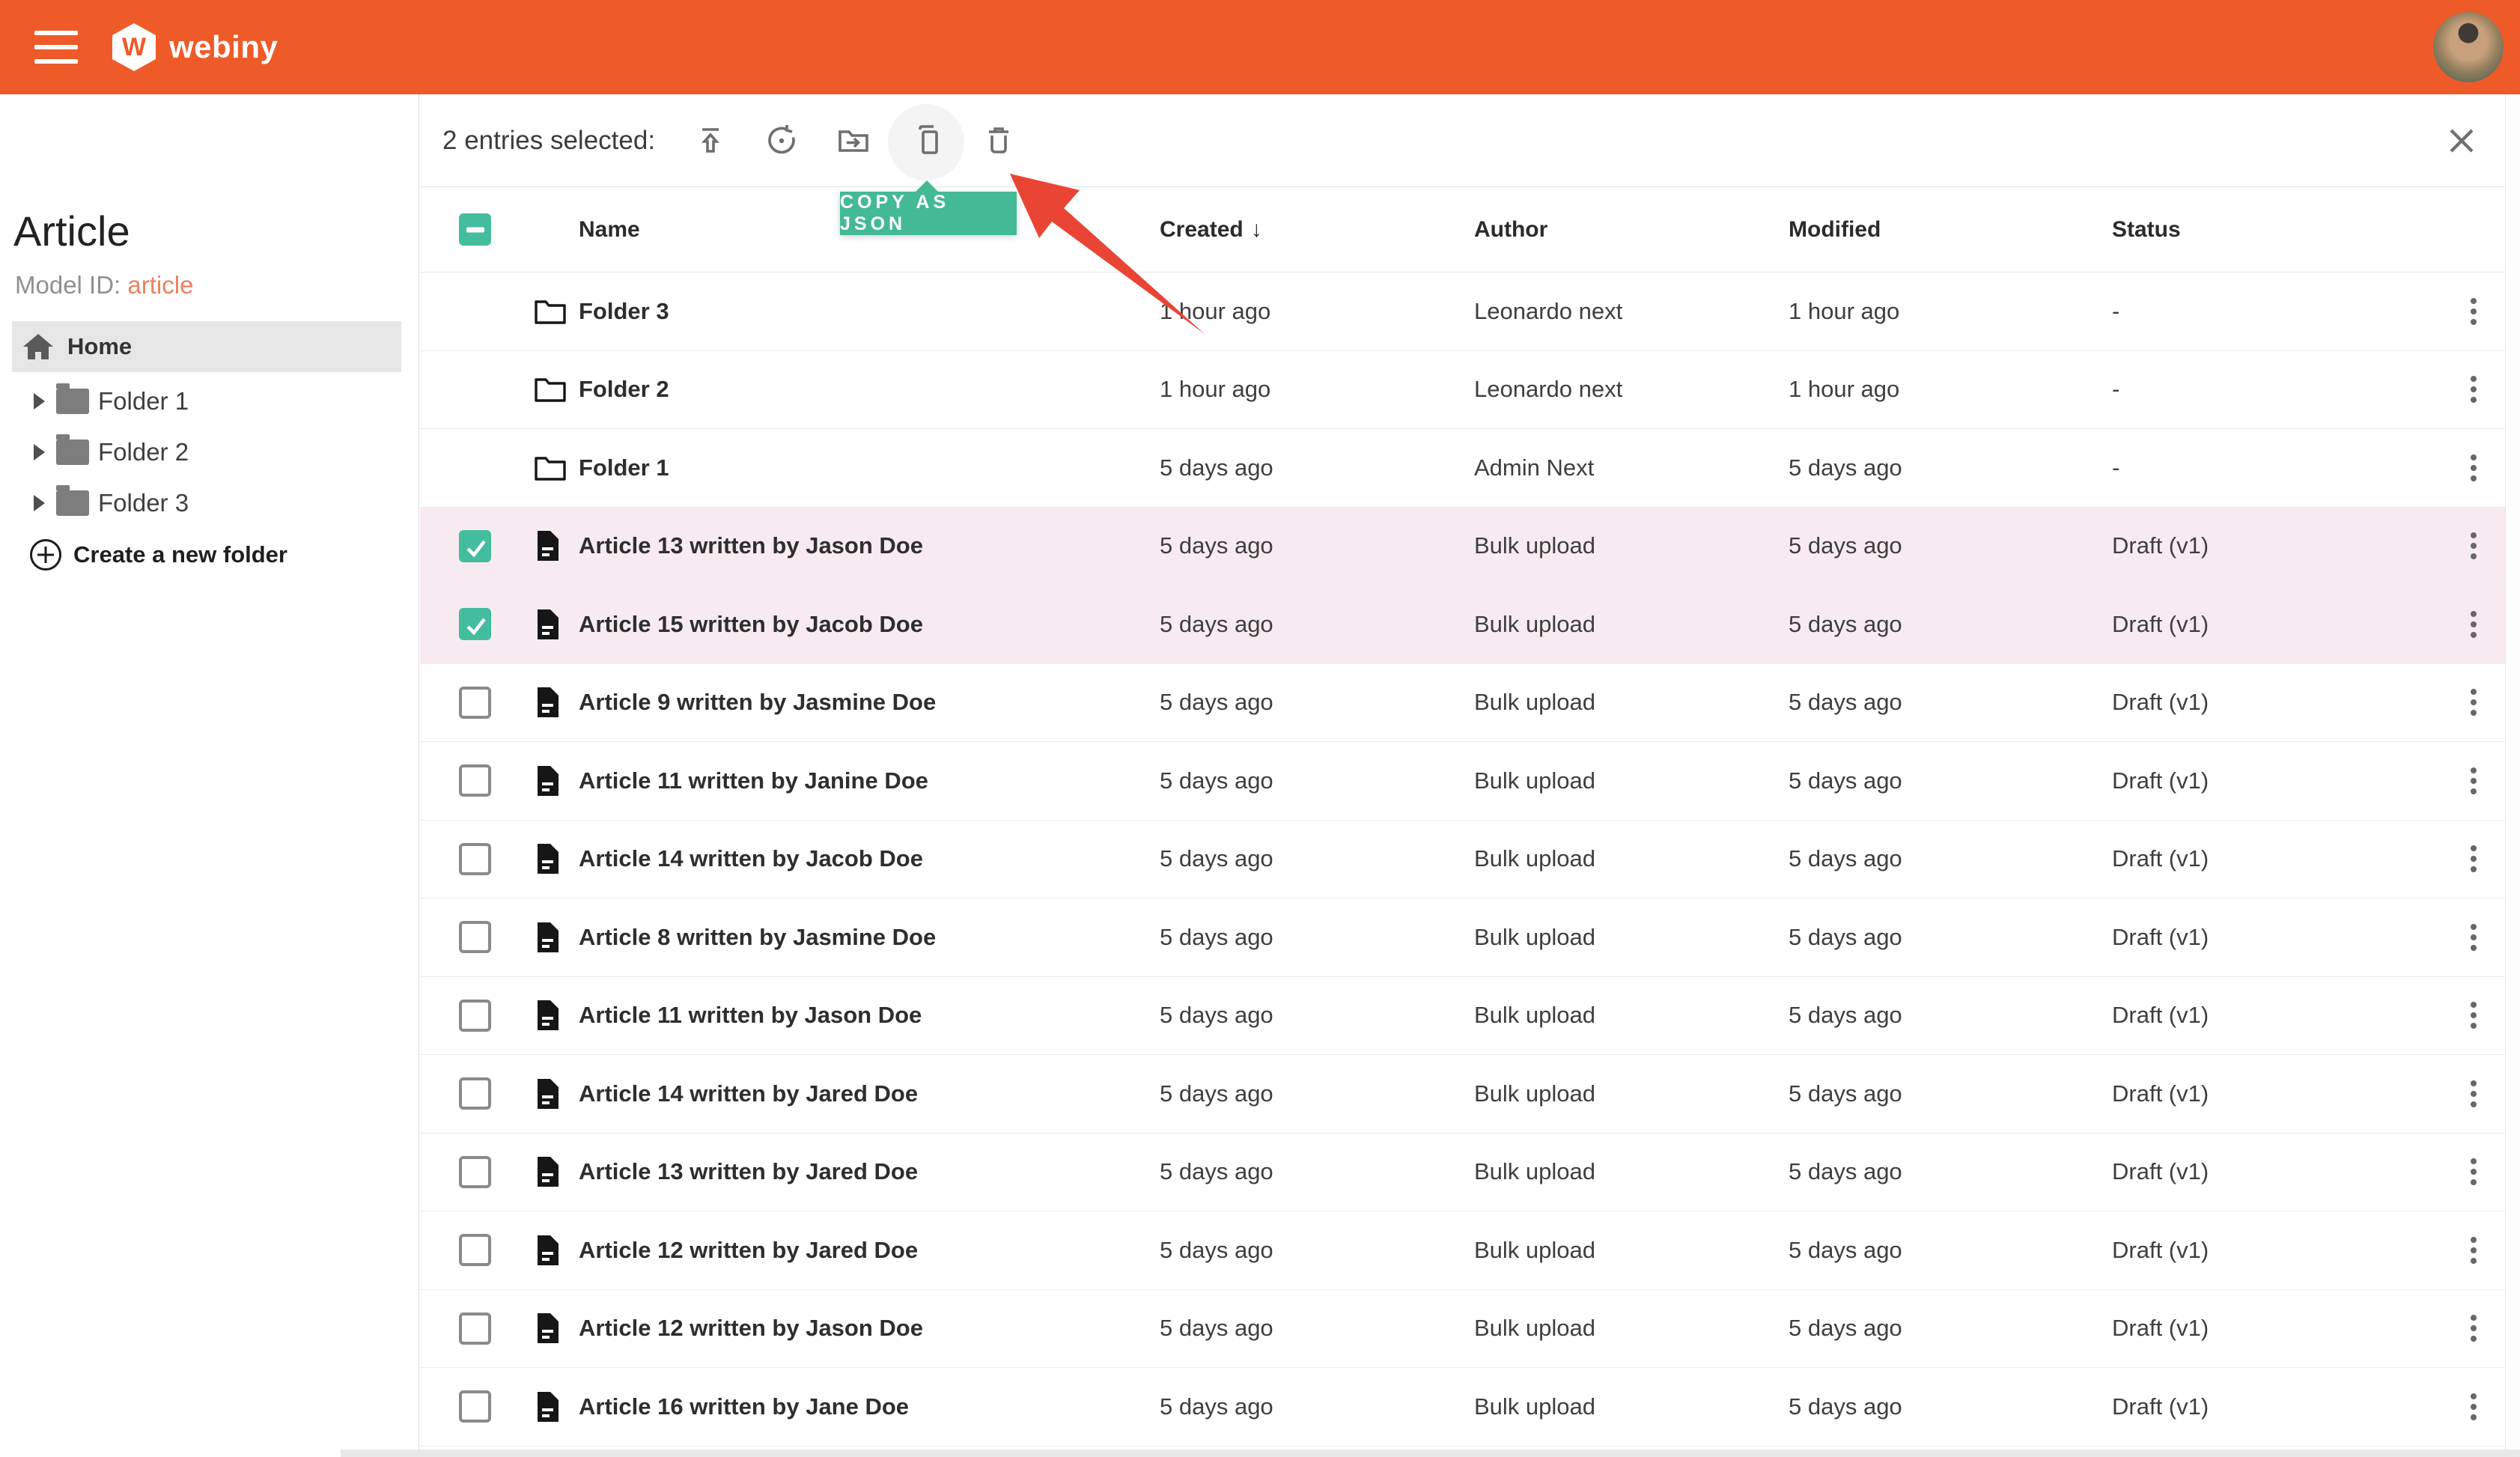 The width and height of the screenshot is (2520, 1457). What do you see at coordinates (158, 555) in the screenshot?
I see `create-folder-button: Create a new folder` at bounding box center [158, 555].